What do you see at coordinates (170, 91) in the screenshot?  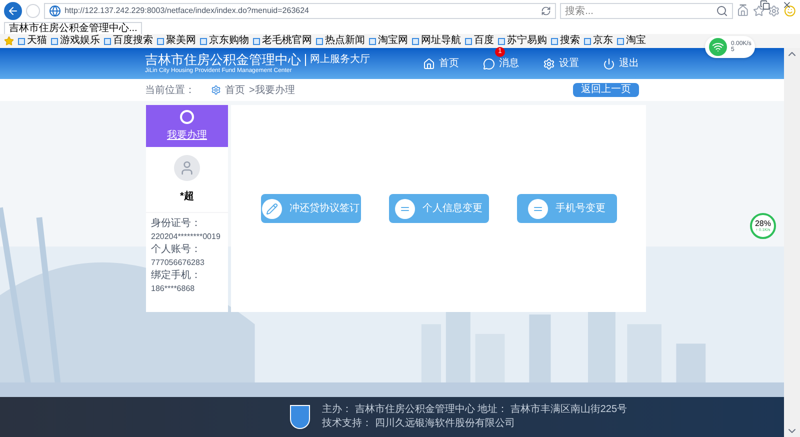 I see `breadcrumb-label: 当前位置：` at bounding box center [170, 91].